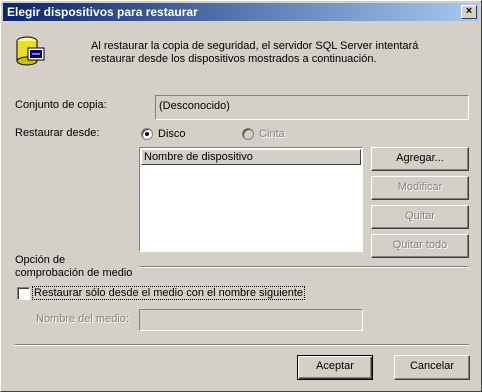  What do you see at coordinates (147, 134) in the screenshot?
I see `radio-disk` at bounding box center [147, 134].